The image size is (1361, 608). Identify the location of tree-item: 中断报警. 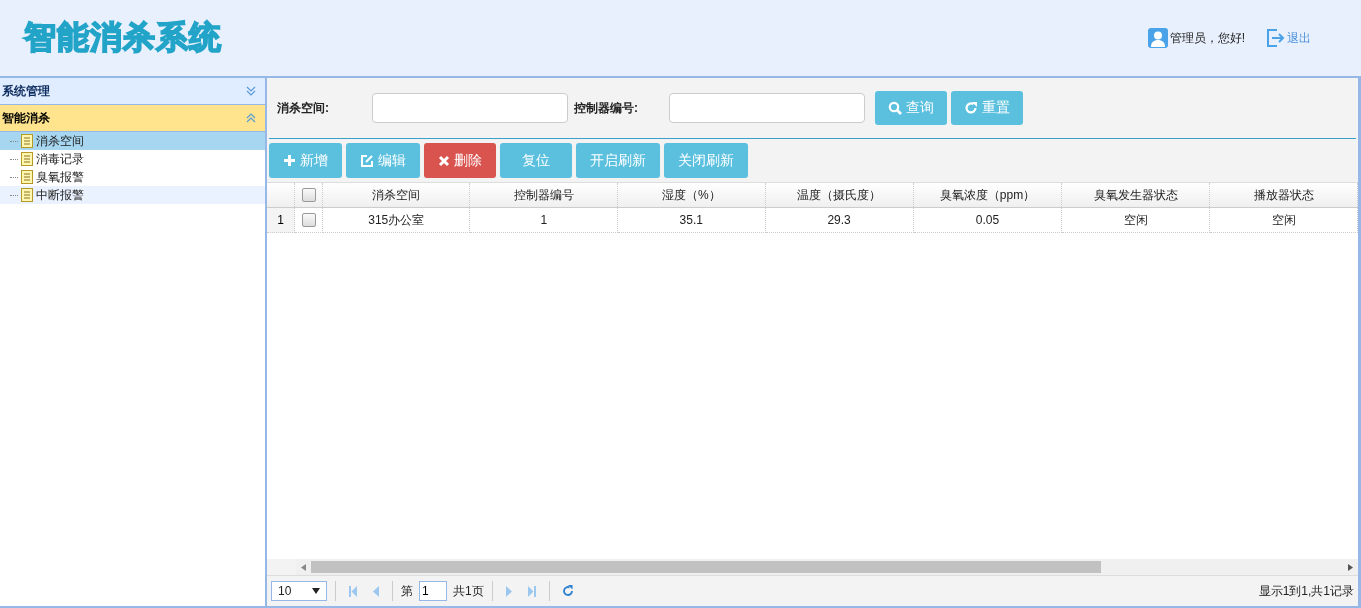
(132, 195).